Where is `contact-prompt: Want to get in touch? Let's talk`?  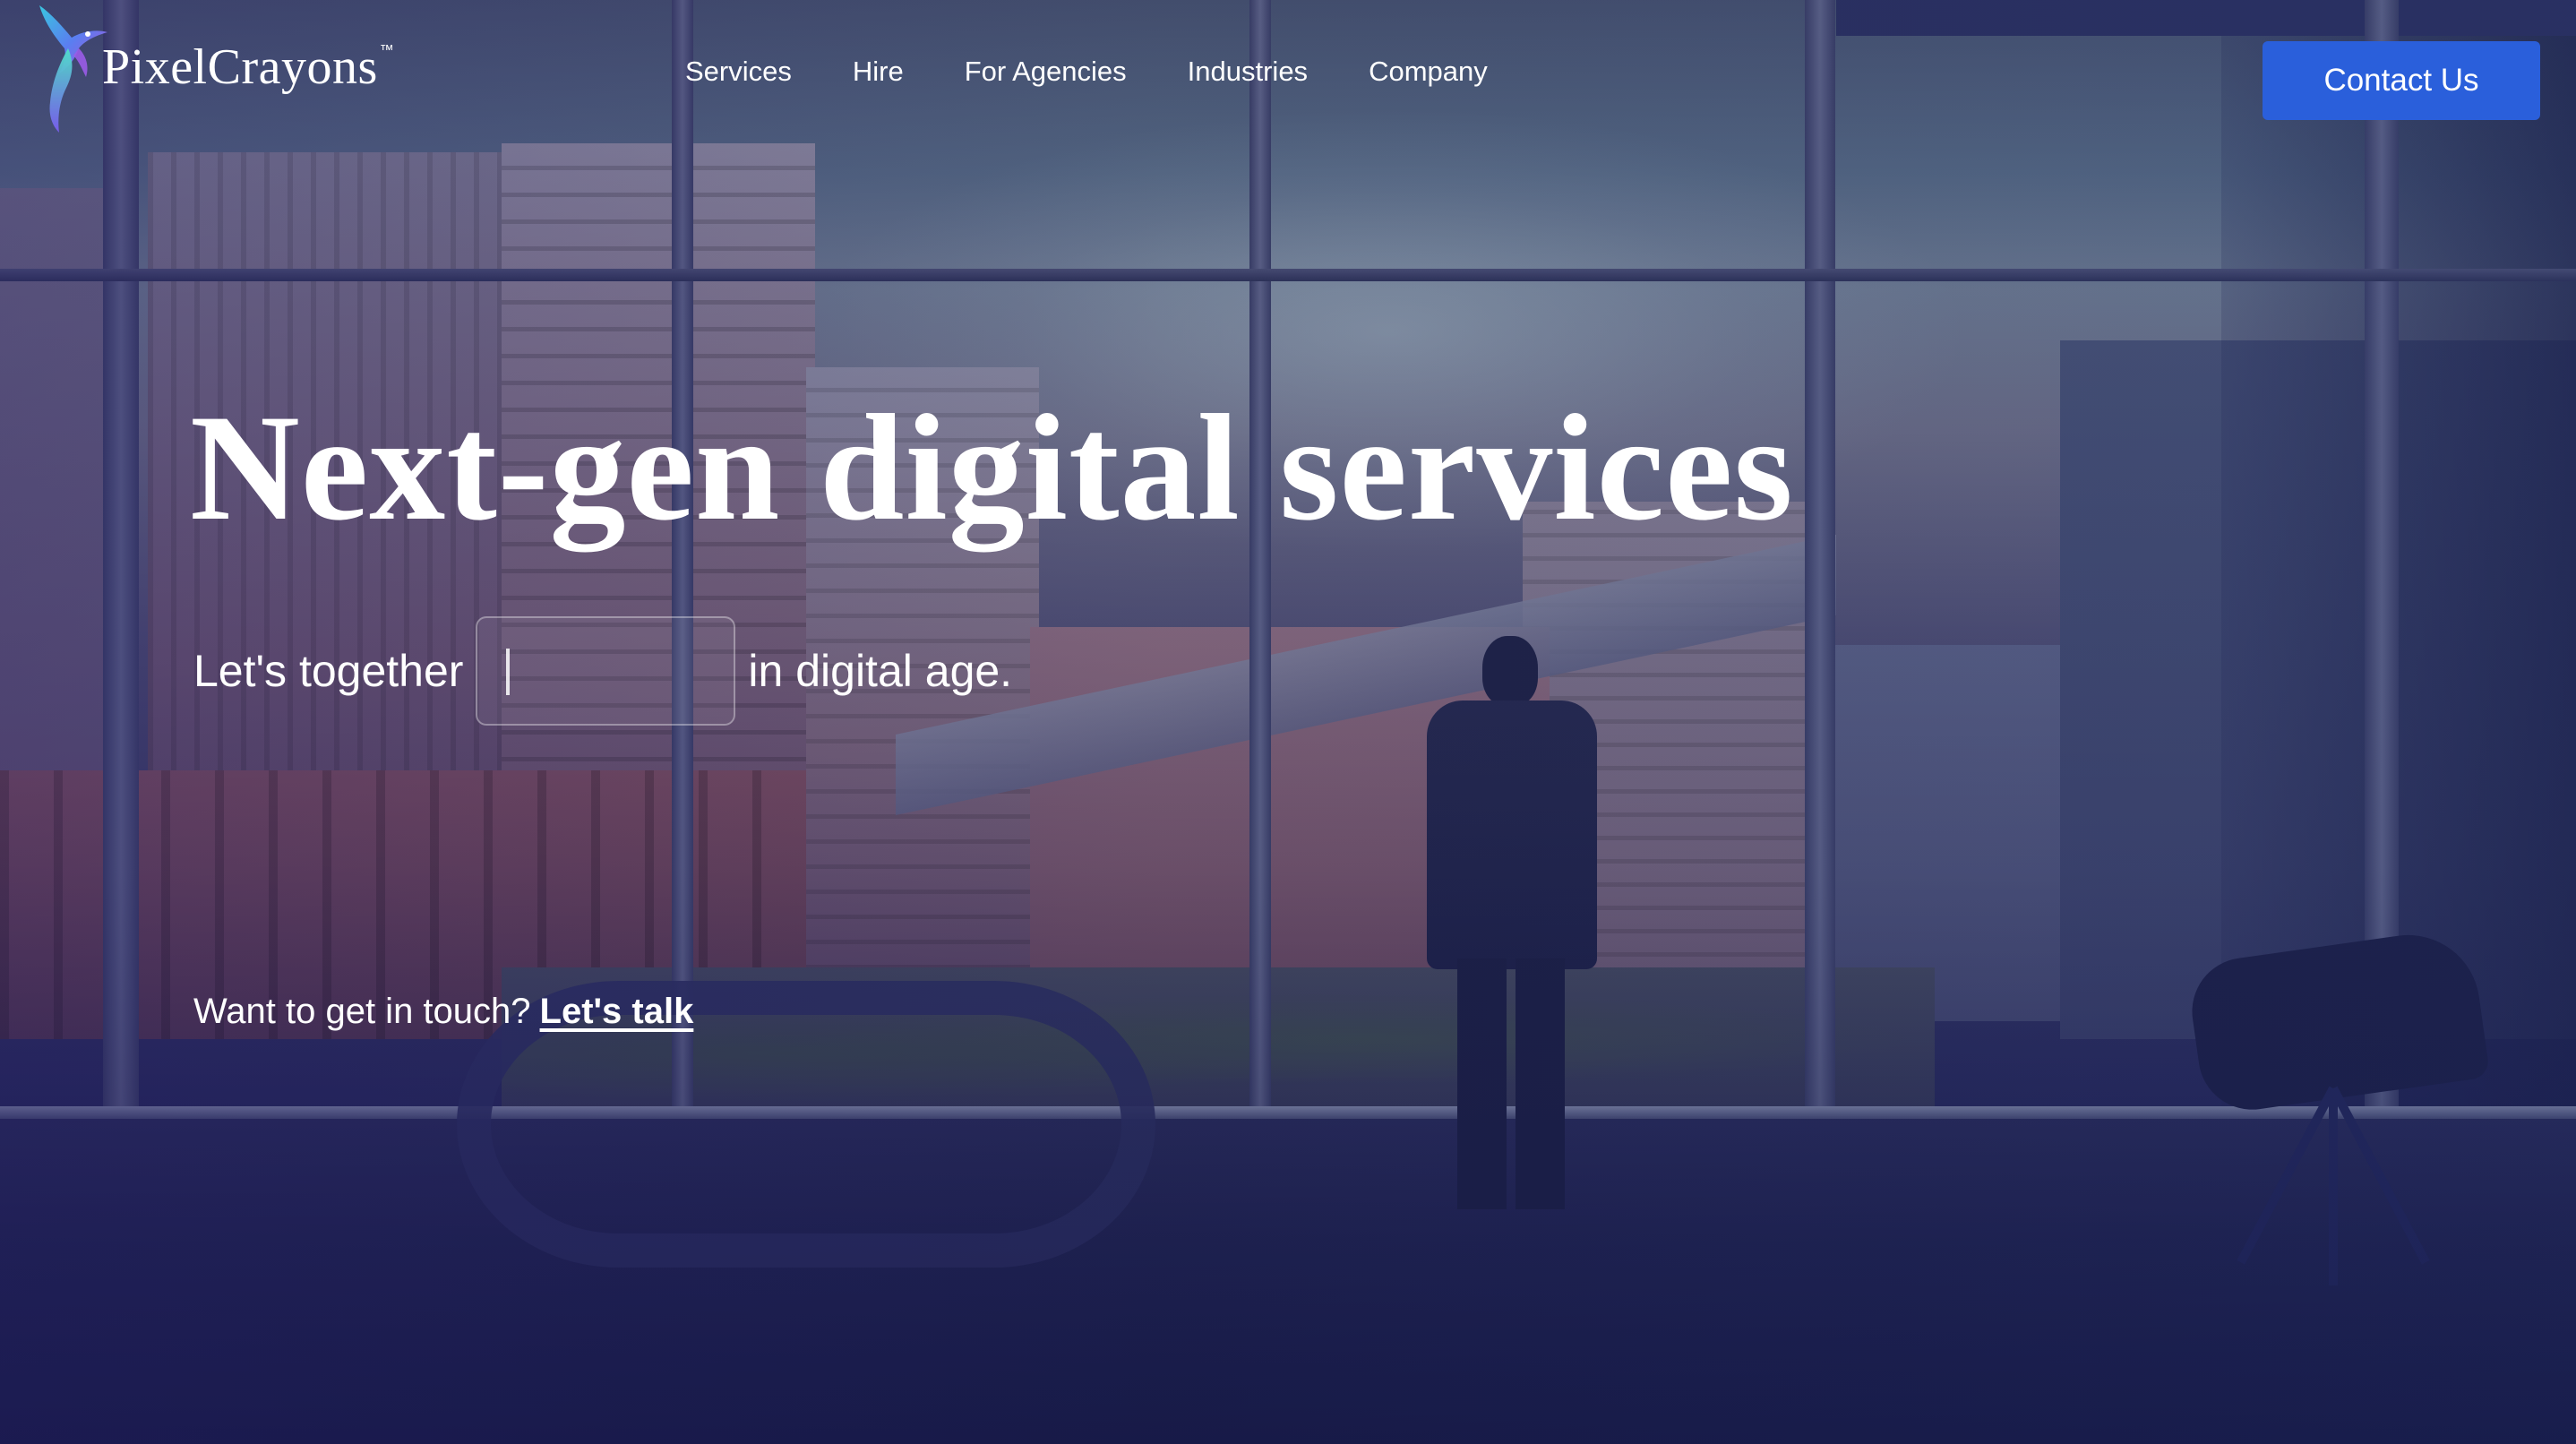 contact-prompt: Want to get in touch? Let's talk is located at coordinates (443, 1012).